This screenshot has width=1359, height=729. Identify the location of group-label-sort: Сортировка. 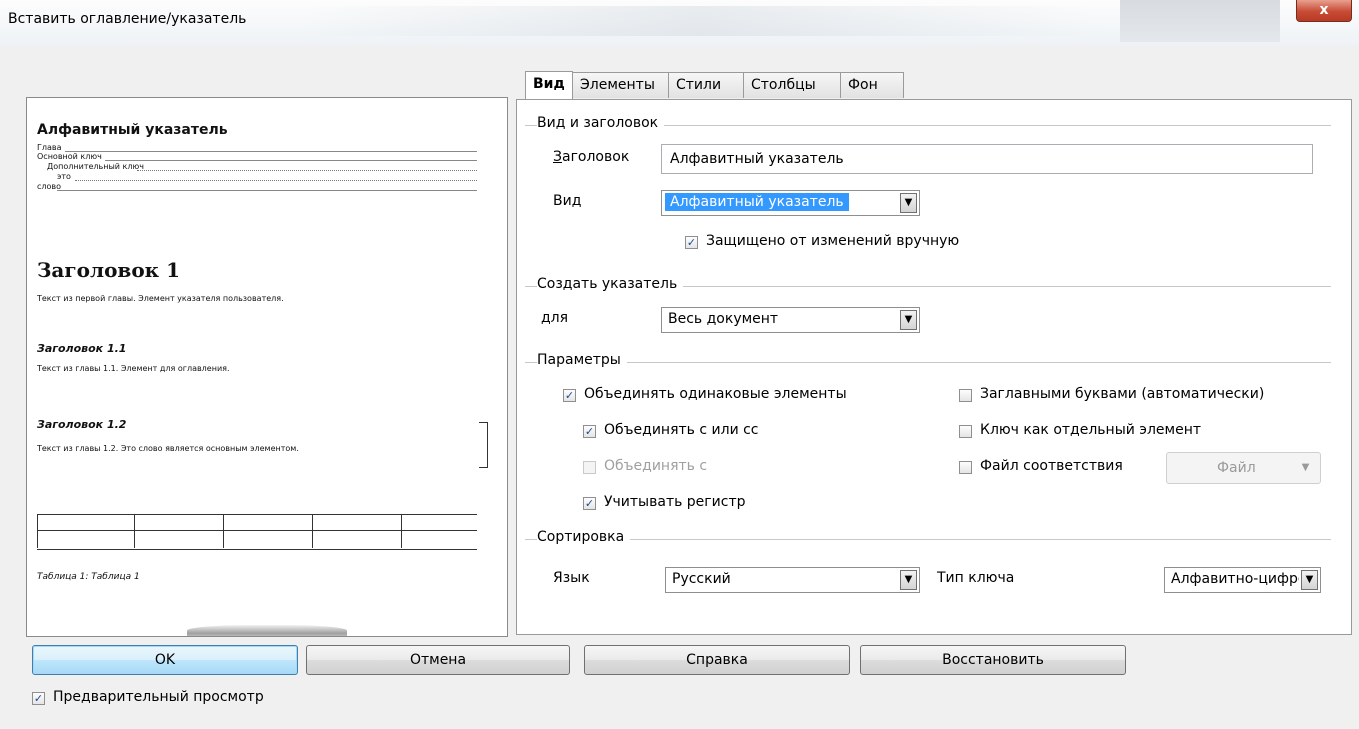
(584, 537).